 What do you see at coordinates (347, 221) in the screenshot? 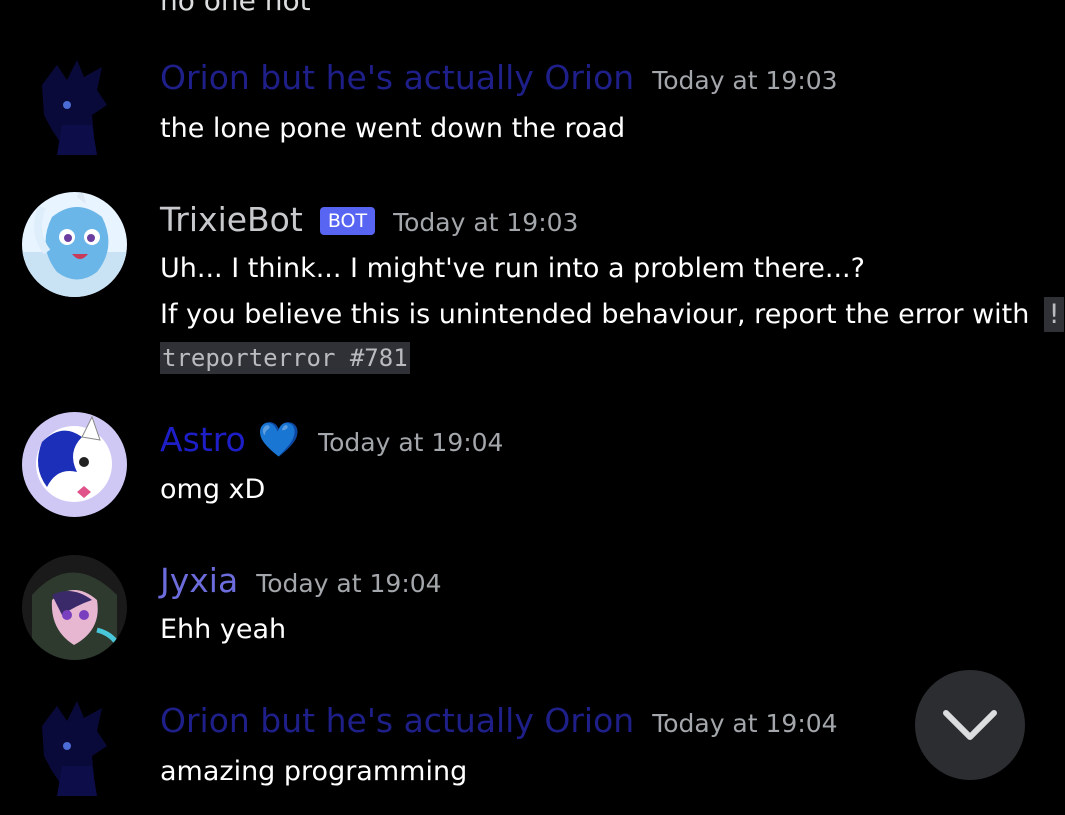
I see `bot-tag: BOT` at bounding box center [347, 221].